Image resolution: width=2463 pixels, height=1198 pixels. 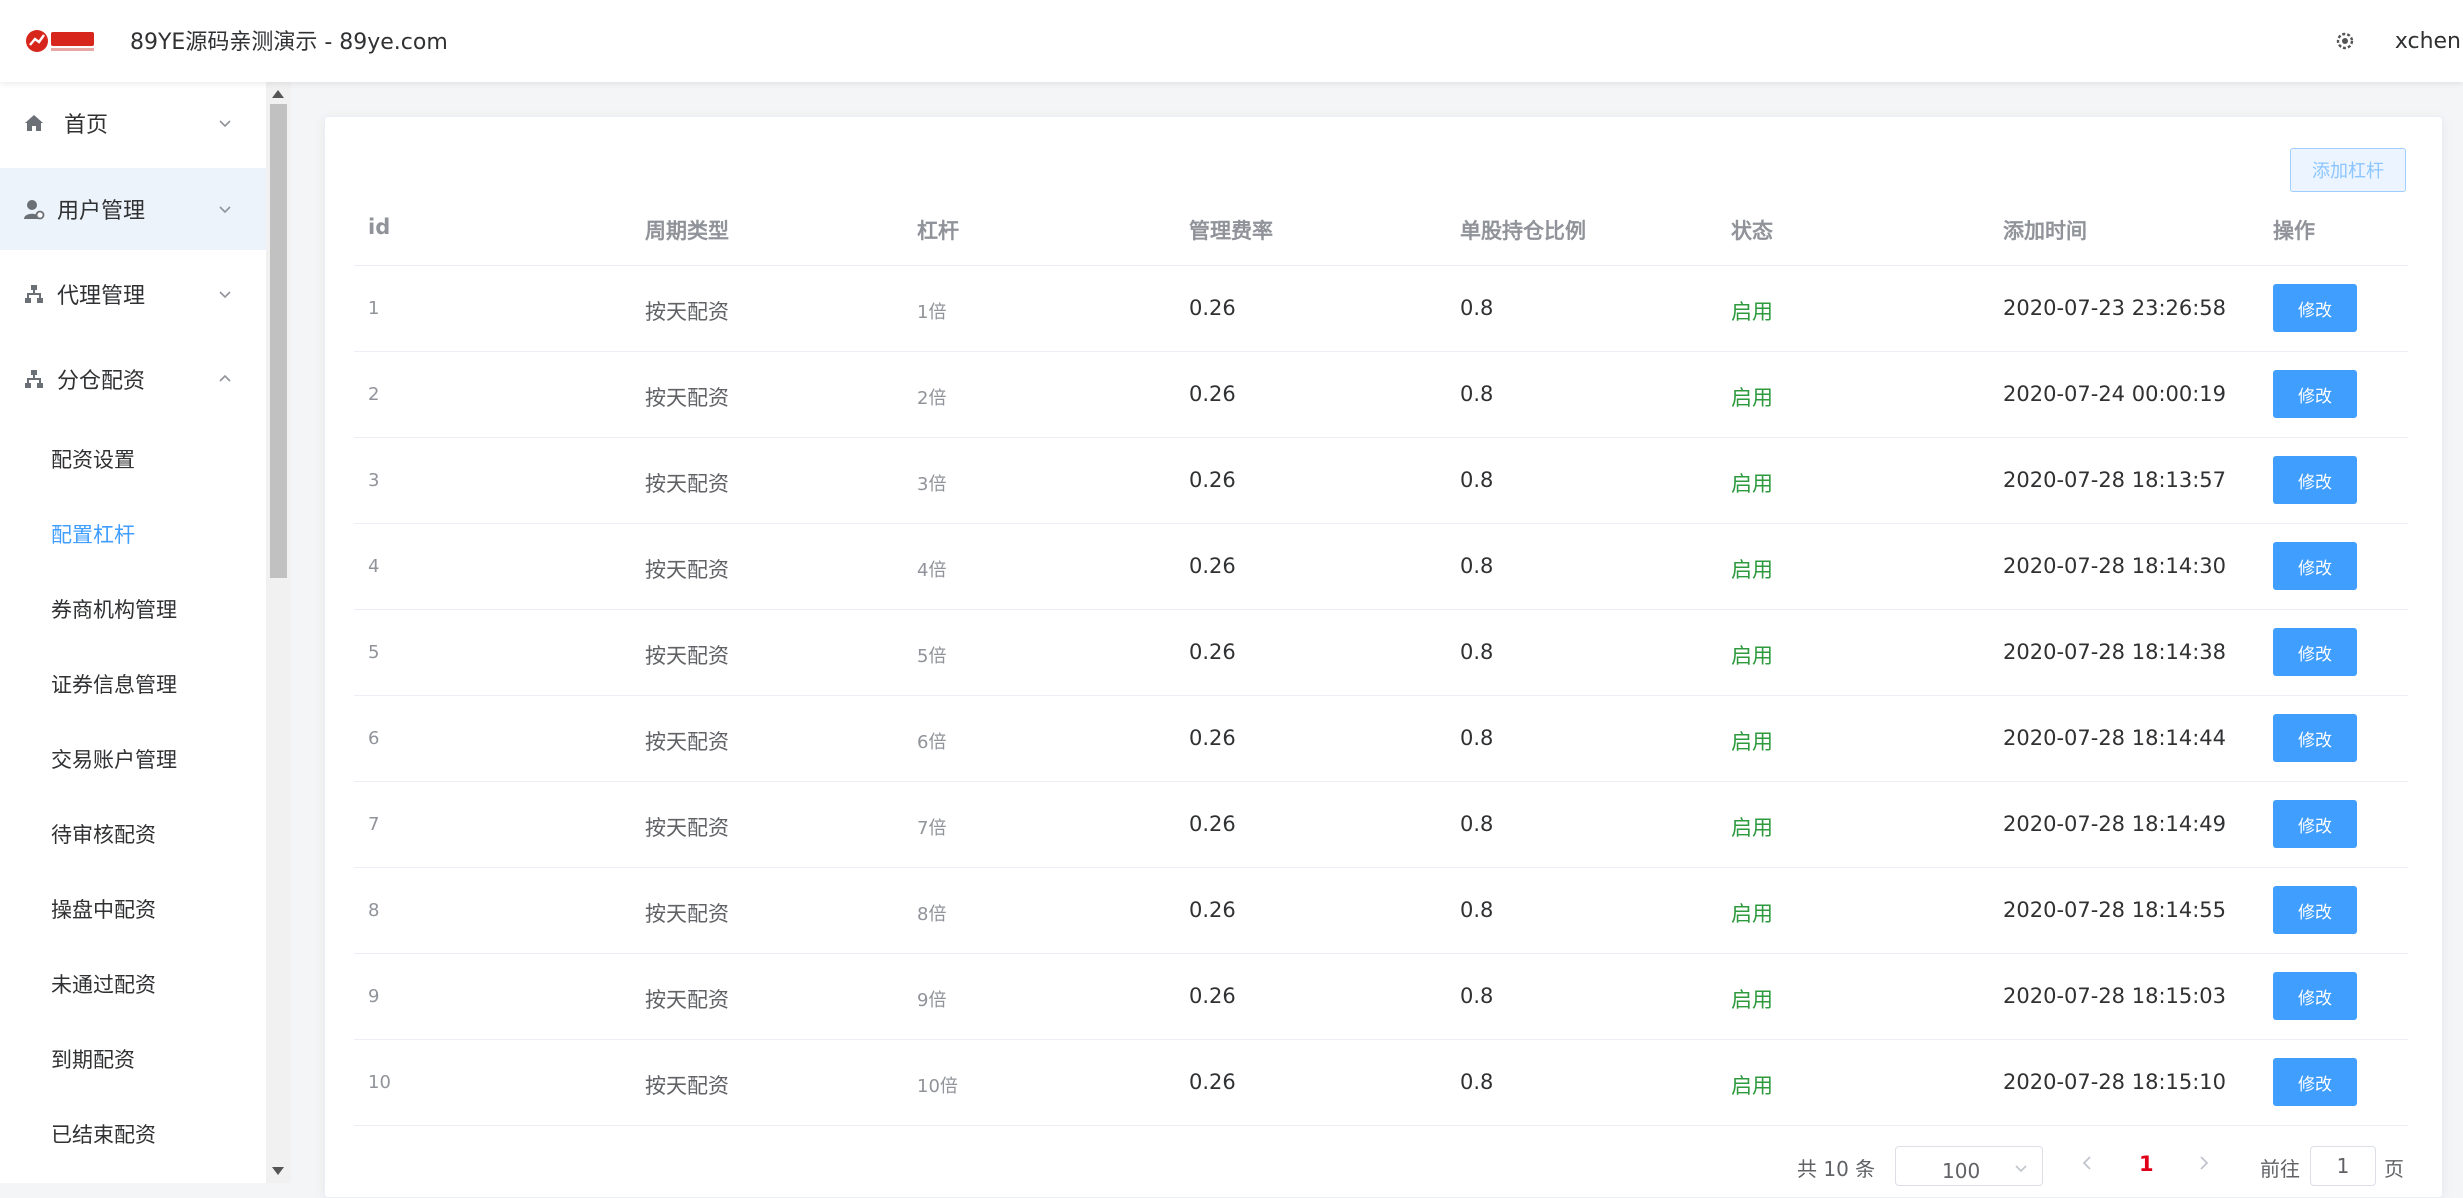 I want to click on sidebar-scrollbar, so click(x=278, y=632).